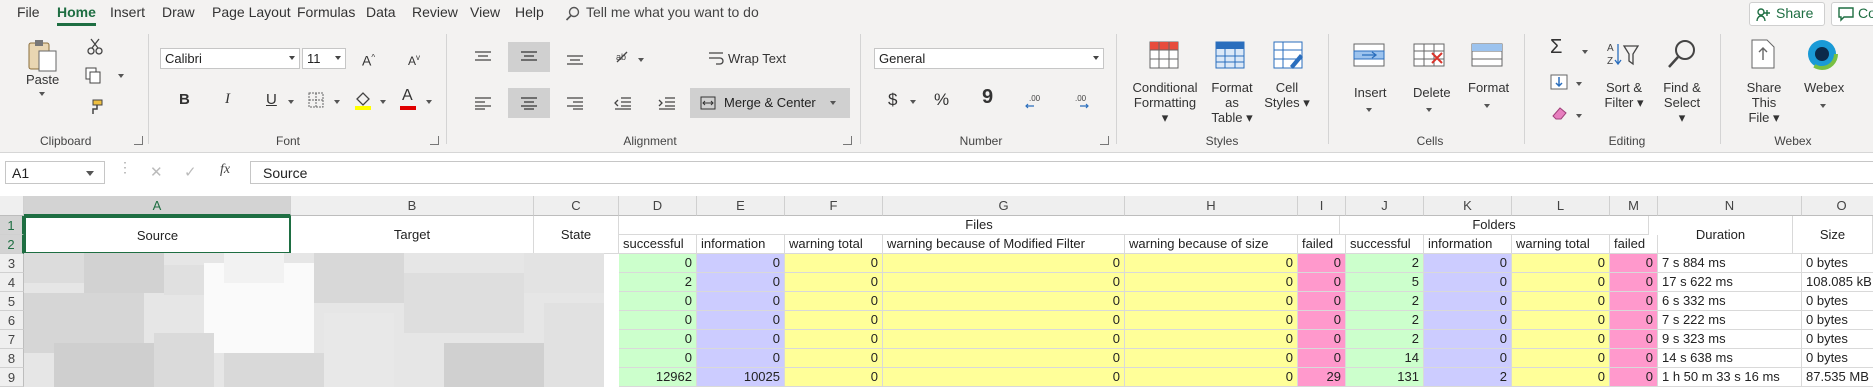 The height and width of the screenshot is (387, 1873). Describe the element at coordinates (1837, 358) in the screenshot. I see `data-cell-o8: 0 bytes` at that location.